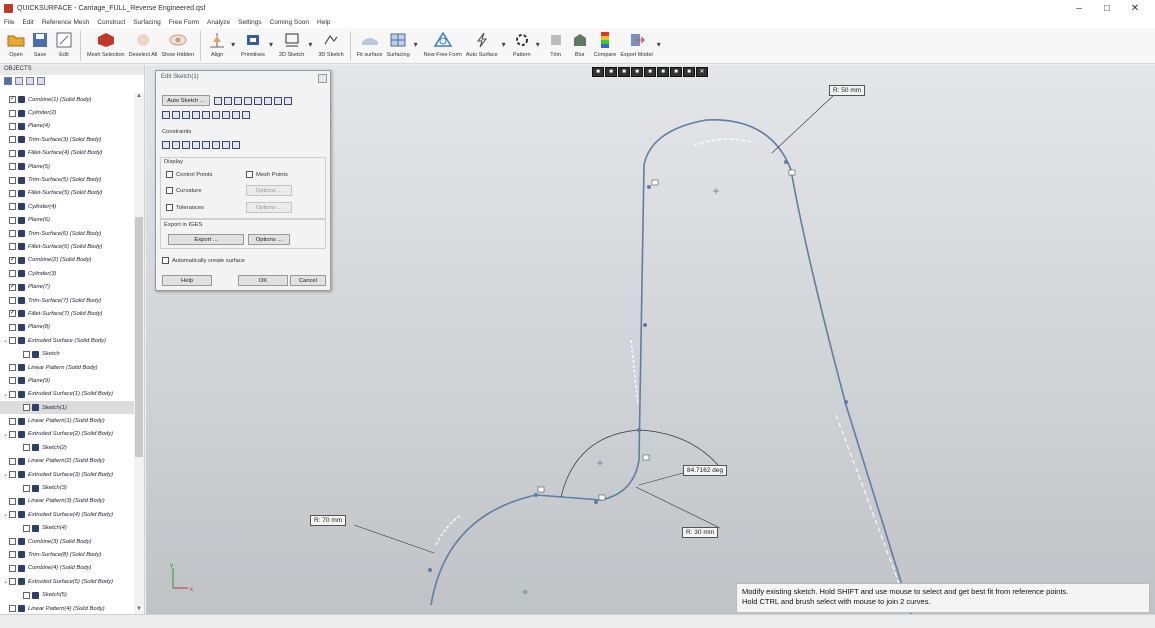  Describe the element at coordinates (504, 44) in the screenshot. I see `auto-surface-dropdown-icon: ▾` at that location.